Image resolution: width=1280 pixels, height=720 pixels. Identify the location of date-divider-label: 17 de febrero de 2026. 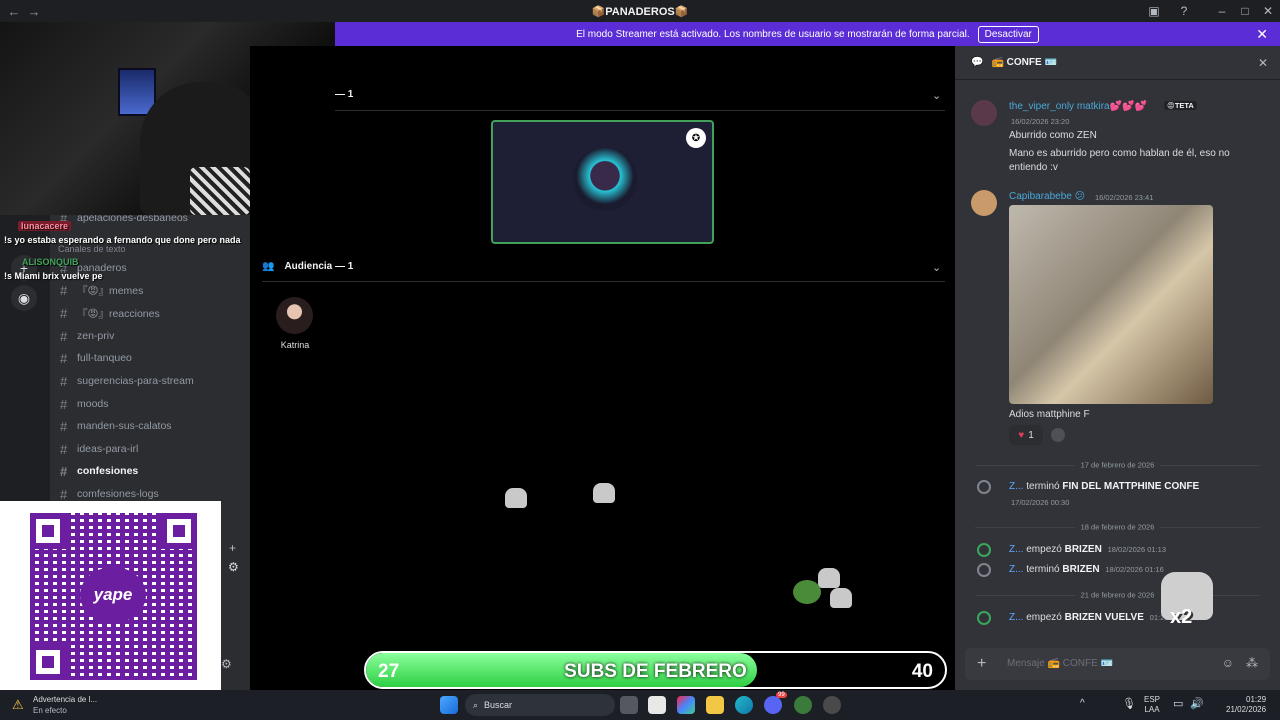
(1117, 465).